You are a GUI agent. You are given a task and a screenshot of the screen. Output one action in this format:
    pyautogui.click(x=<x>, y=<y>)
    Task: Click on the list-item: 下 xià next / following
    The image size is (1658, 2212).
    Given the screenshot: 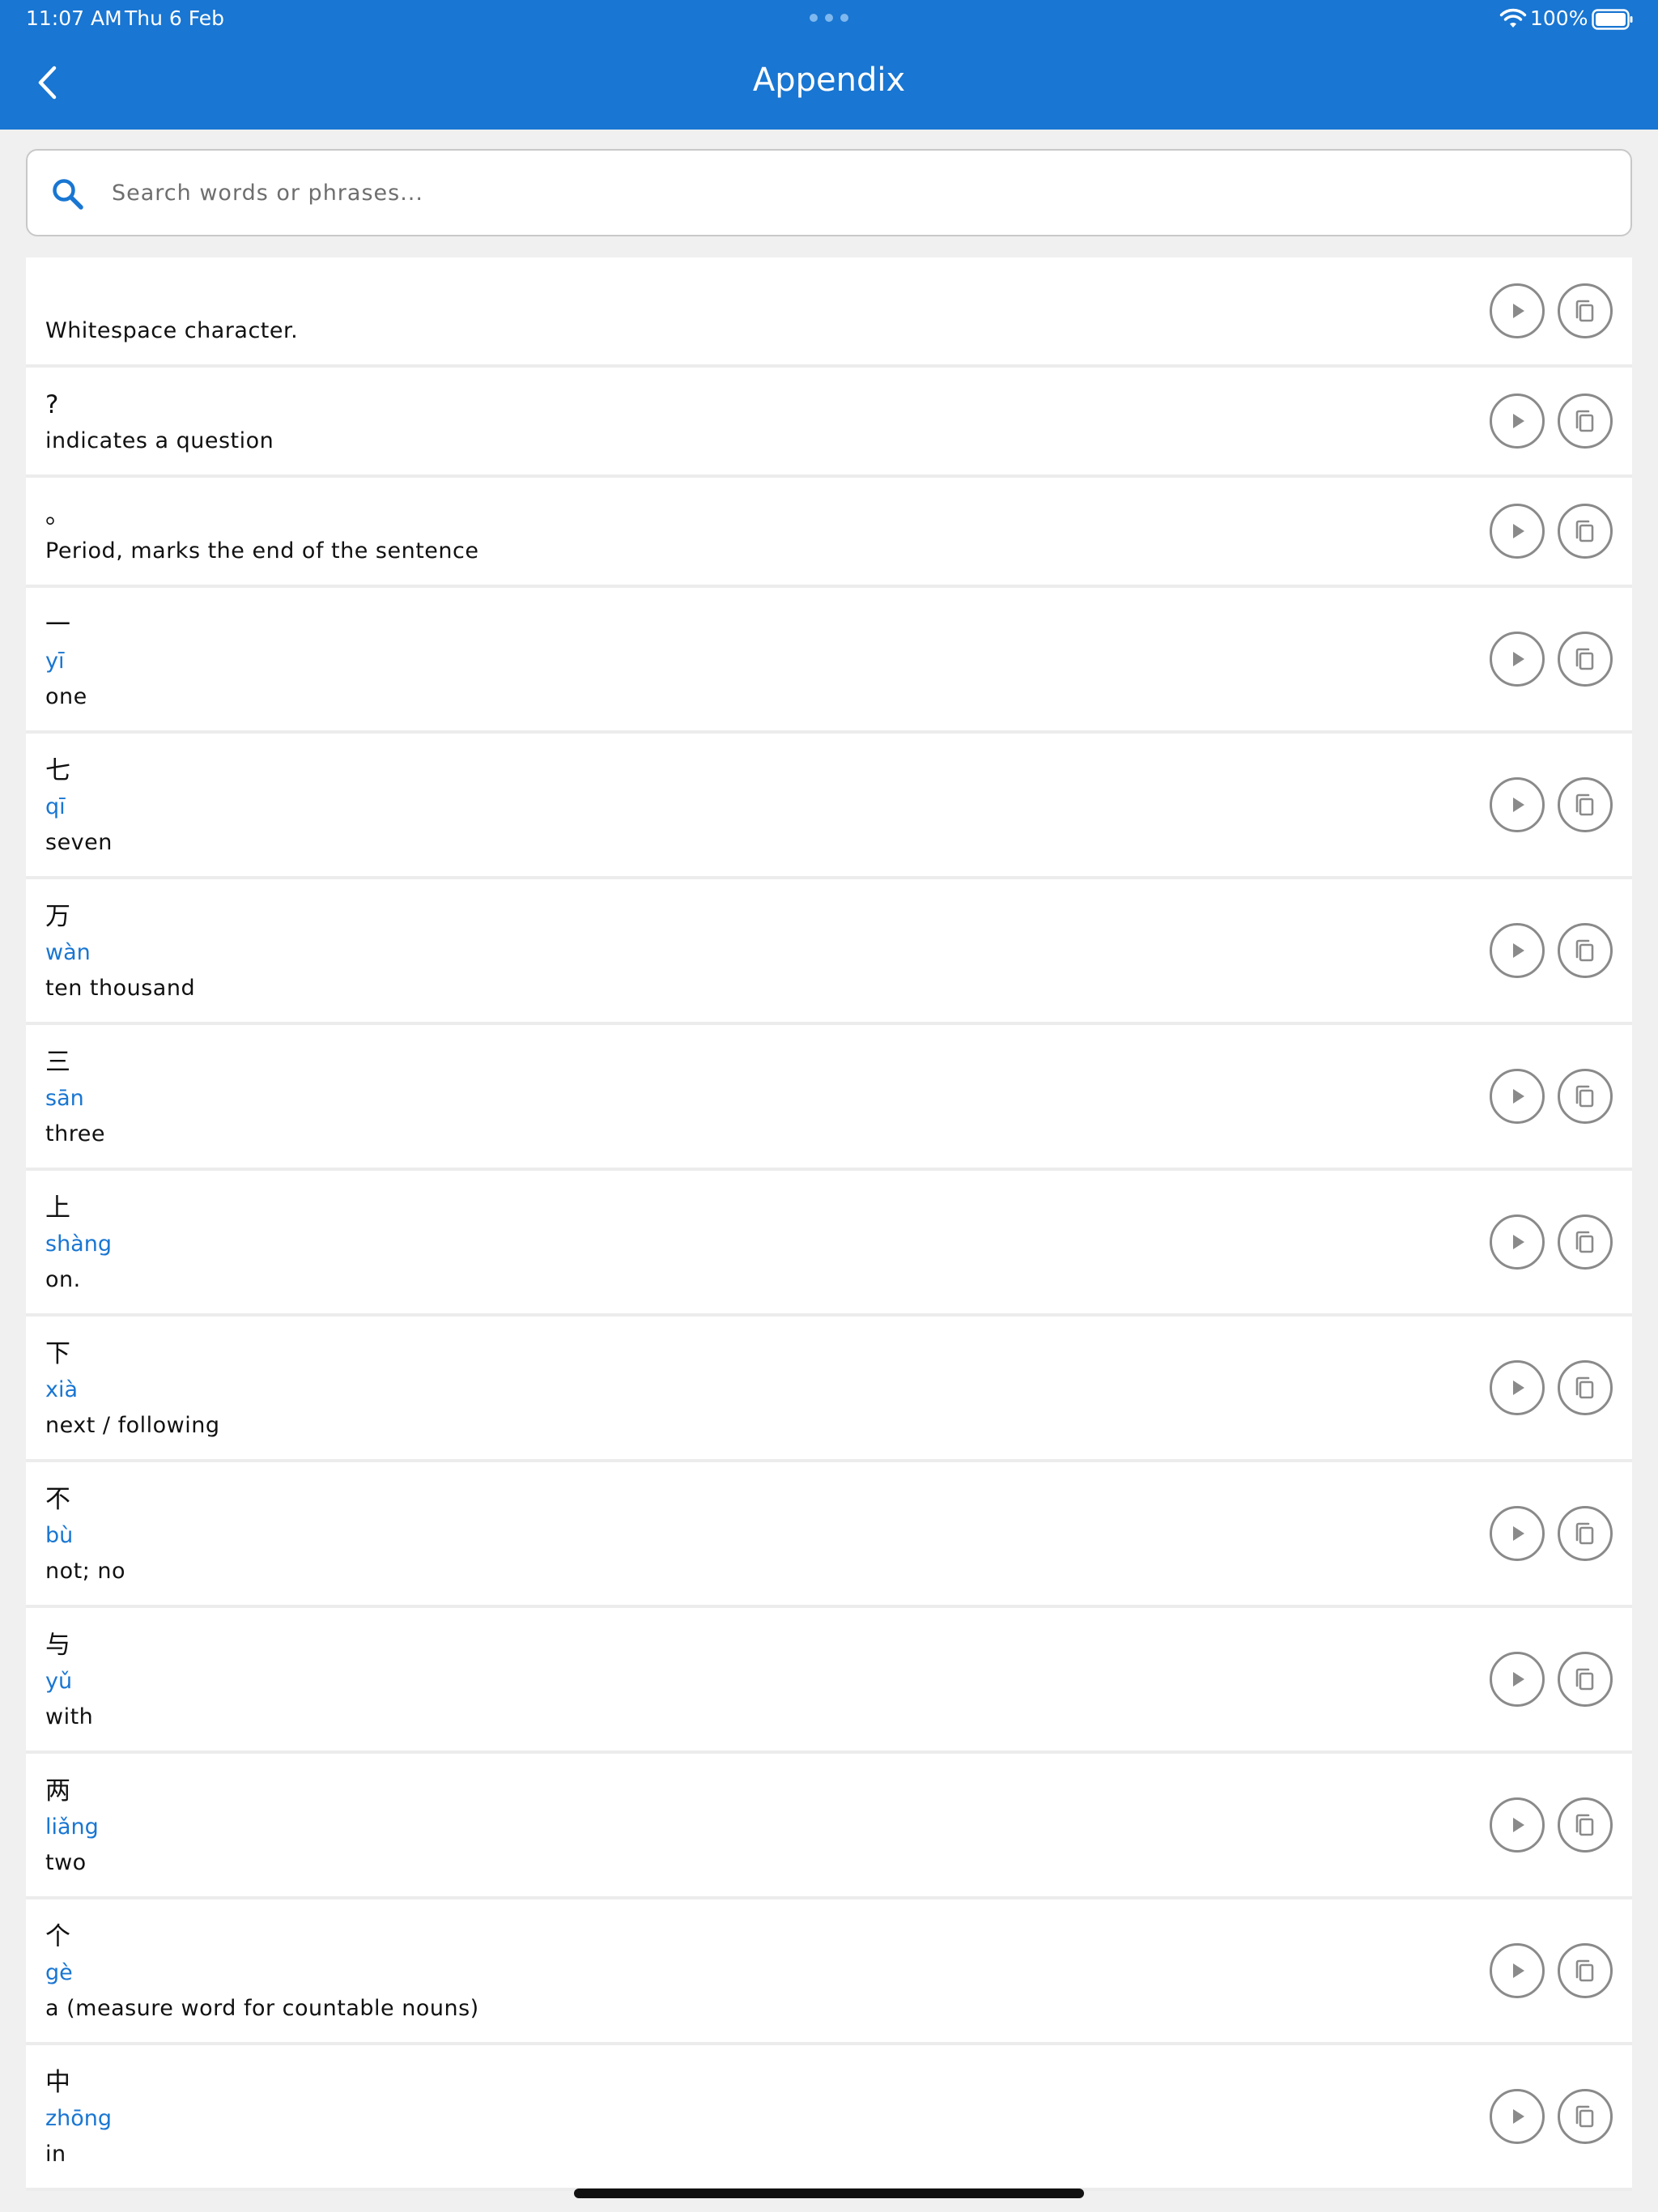 What is the action you would take?
    pyautogui.click(x=829, y=1389)
    